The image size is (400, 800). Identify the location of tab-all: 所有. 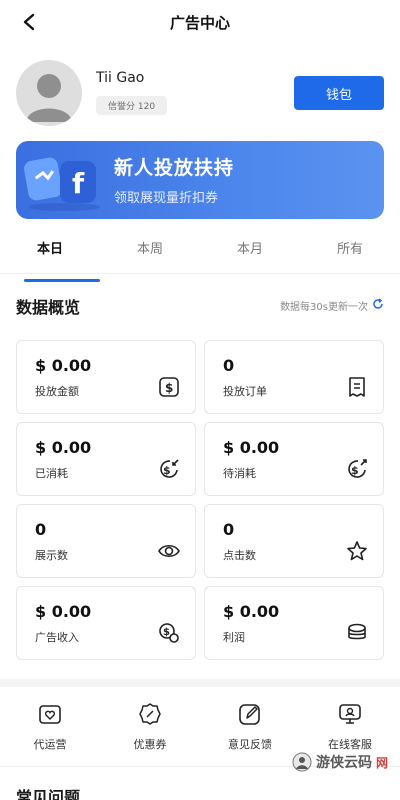
(350, 254).